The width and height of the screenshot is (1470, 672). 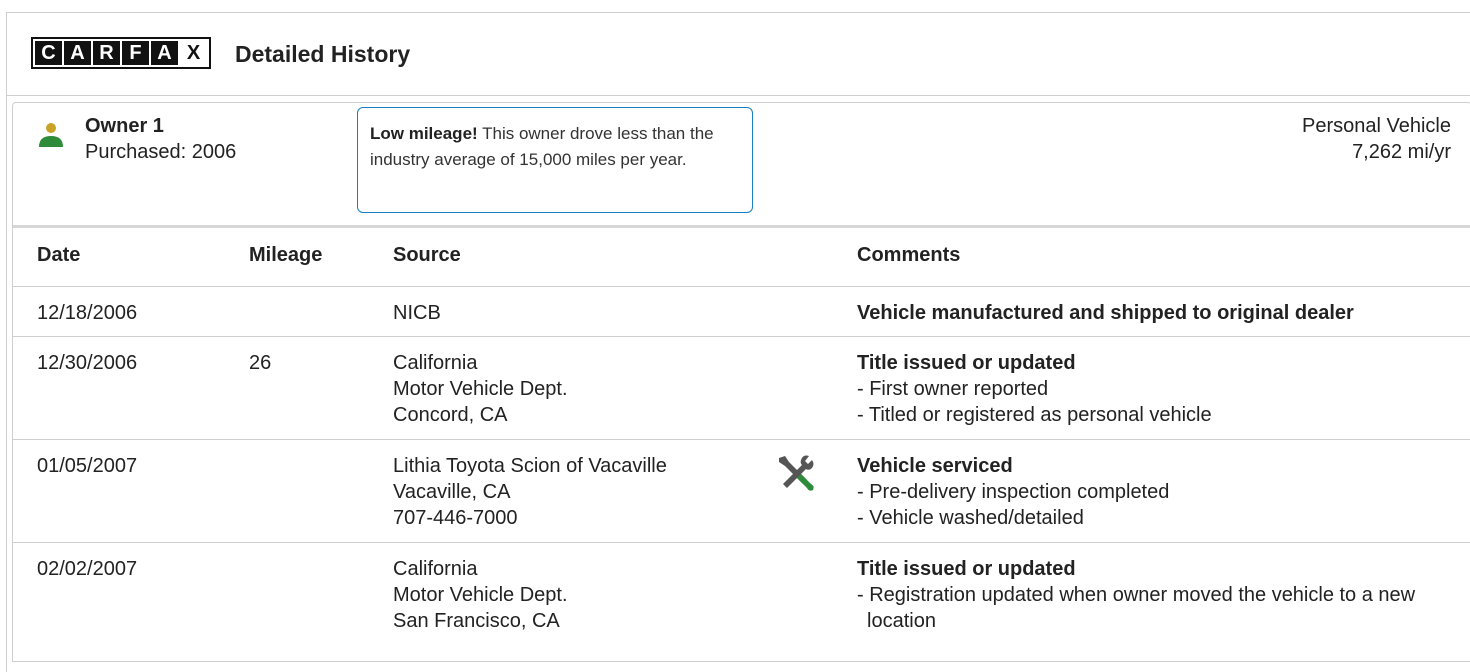 What do you see at coordinates (1376, 126) in the screenshot?
I see `vehicle-use-type: Personal Vehicle` at bounding box center [1376, 126].